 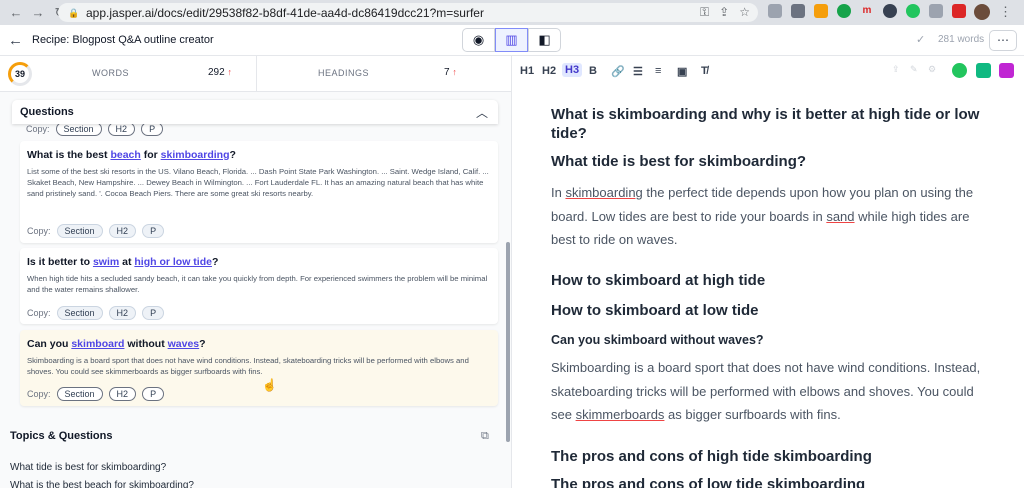 I want to click on preview-eye-icon: ◉, so click(x=478, y=40).